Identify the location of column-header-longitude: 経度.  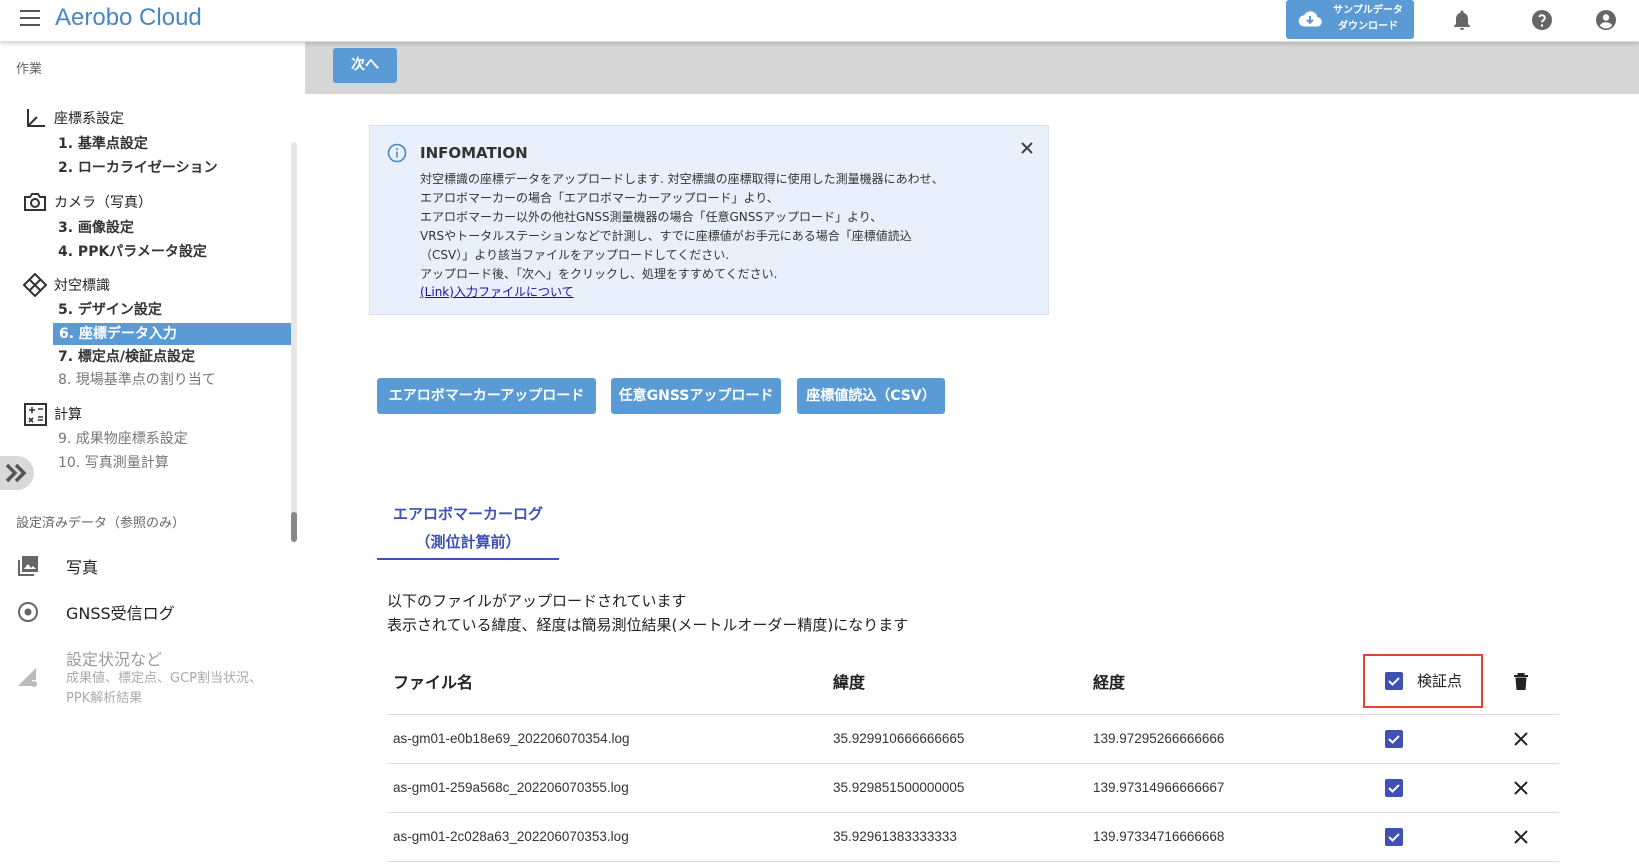
(1228, 681).